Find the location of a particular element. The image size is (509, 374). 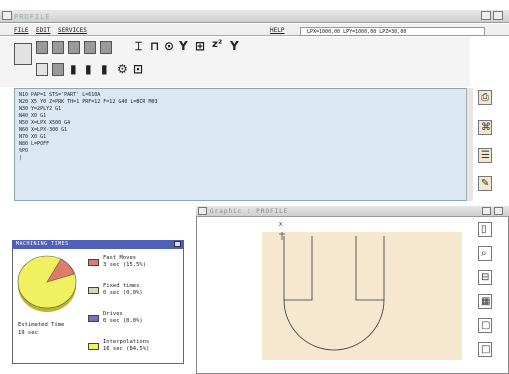

editor-line: N50 X=LPX X500 G4 is located at coordinates (45, 123).